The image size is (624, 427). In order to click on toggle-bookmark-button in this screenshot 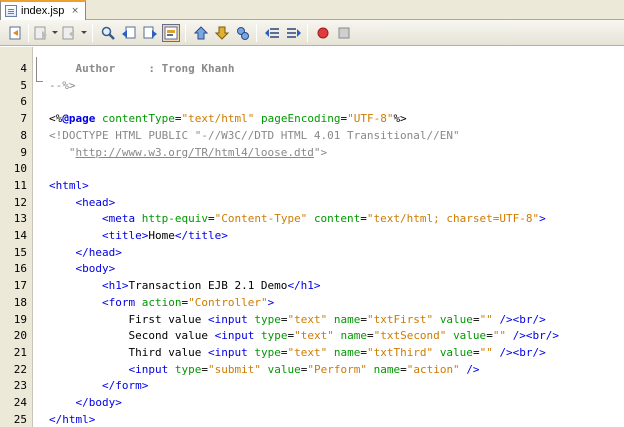, I will do `click(201, 33)`.